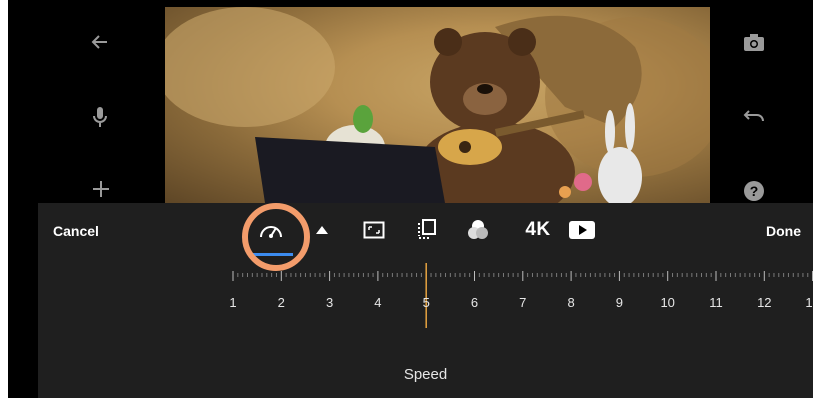 This screenshot has width=813, height=398. What do you see at coordinates (571, 302) in the screenshot?
I see `ruler-label: 8` at bounding box center [571, 302].